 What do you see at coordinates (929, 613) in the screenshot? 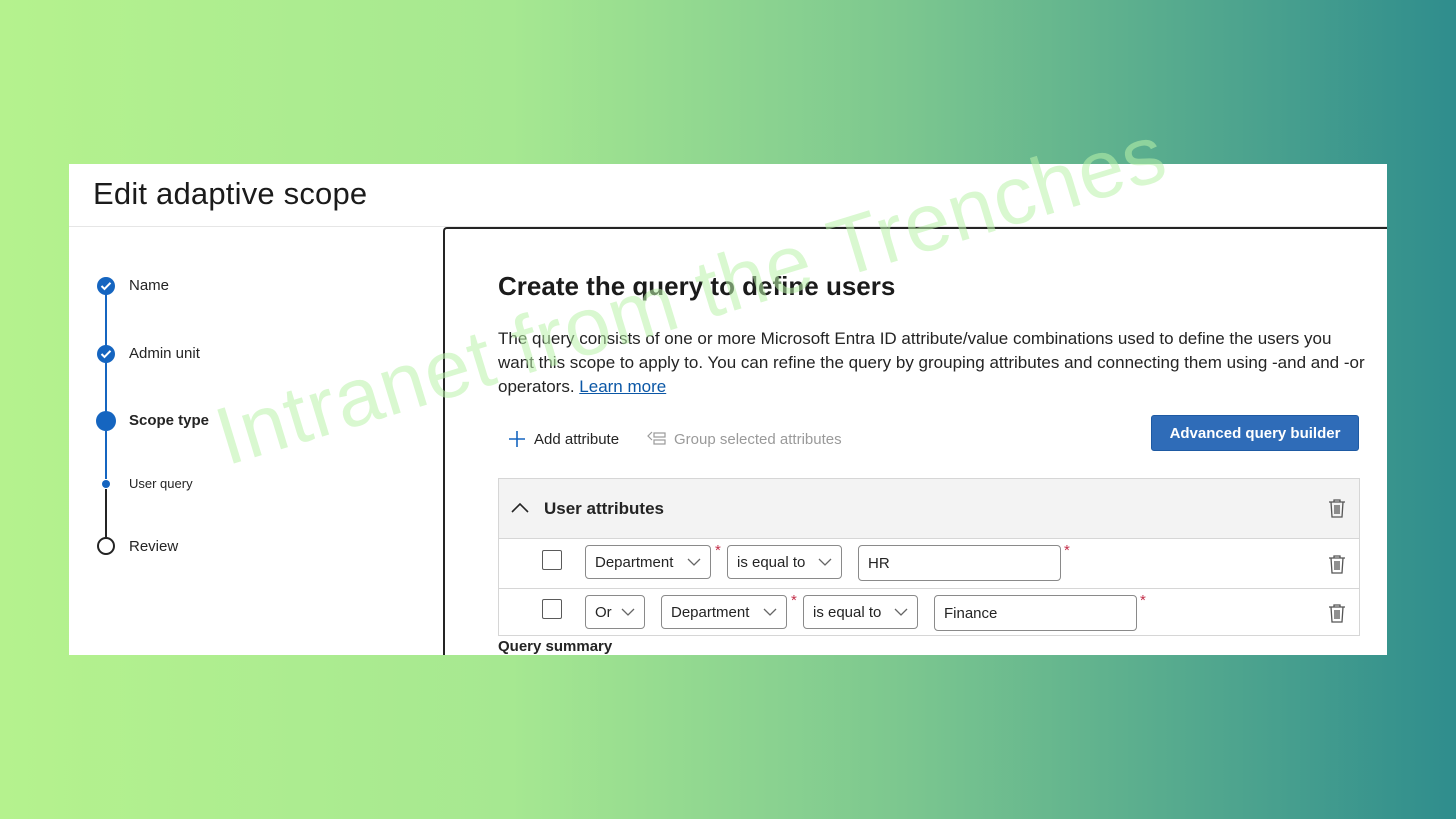
I see `attribute-row: Or Department * is equal to *` at bounding box center [929, 613].